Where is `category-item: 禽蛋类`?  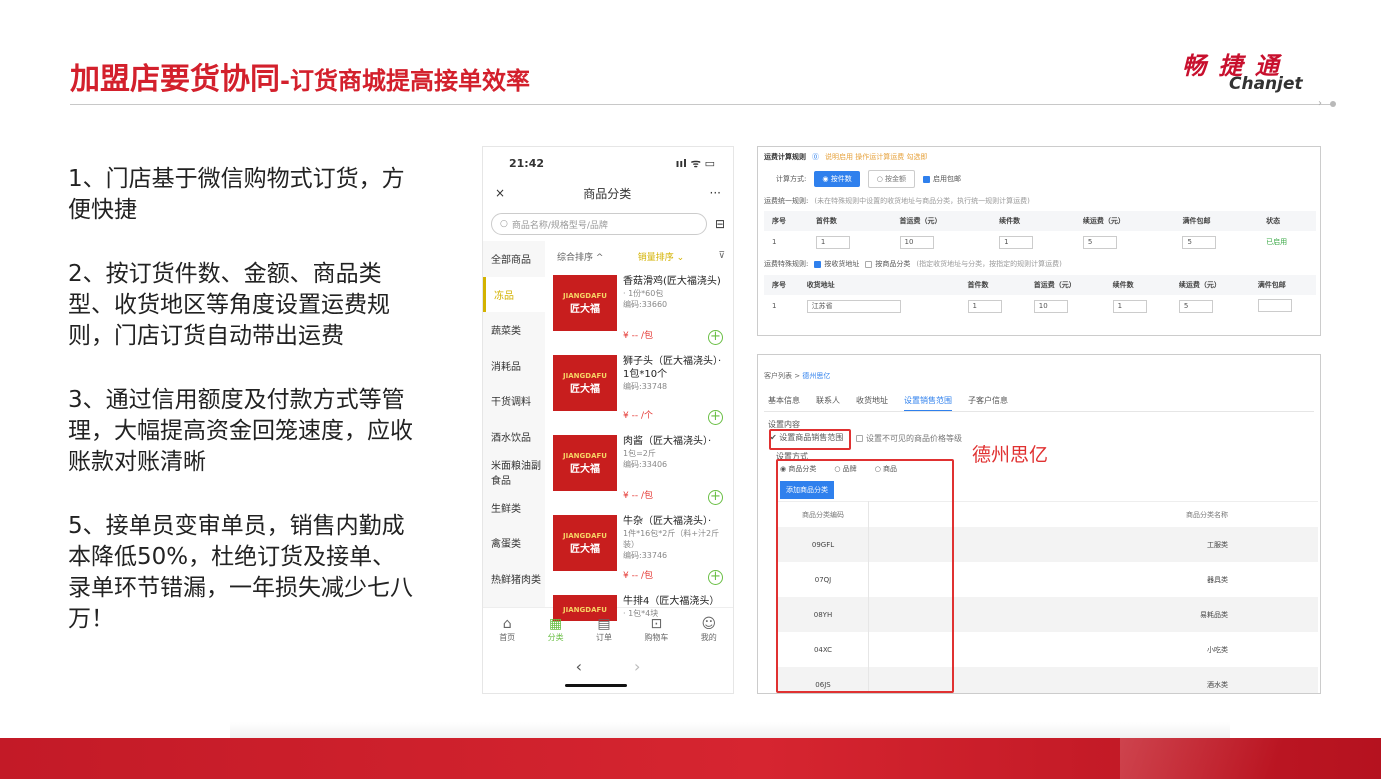 category-item: 禽蛋类 is located at coordinates (514, 543).